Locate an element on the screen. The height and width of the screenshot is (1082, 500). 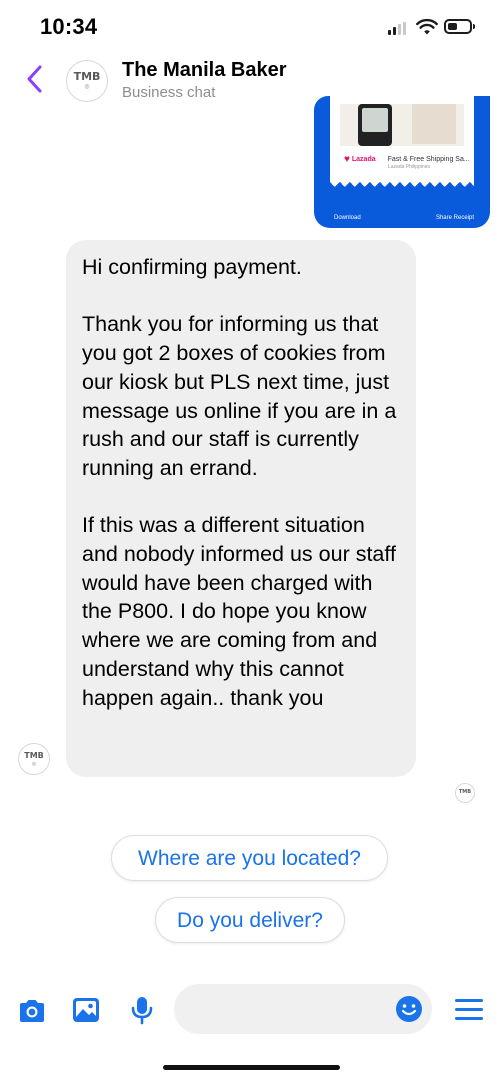
emoji-icon is located at coordinates (409, 1009).